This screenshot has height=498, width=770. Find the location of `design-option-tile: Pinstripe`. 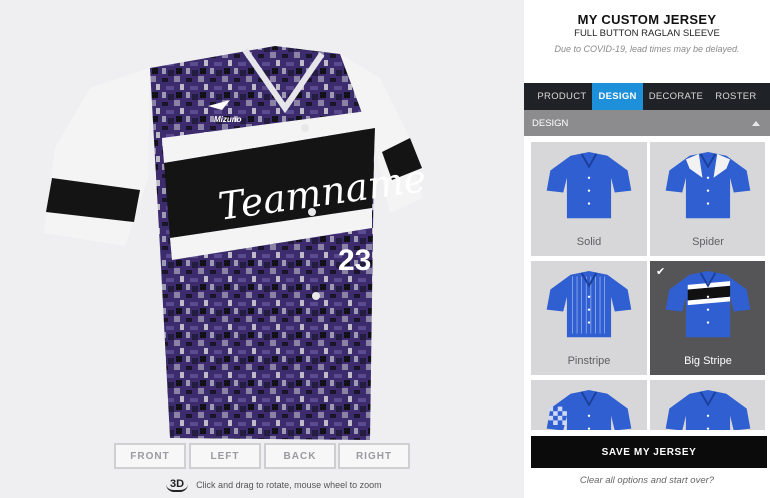

design-option-tile: Pinstripe is located at coordinates (589, 318).